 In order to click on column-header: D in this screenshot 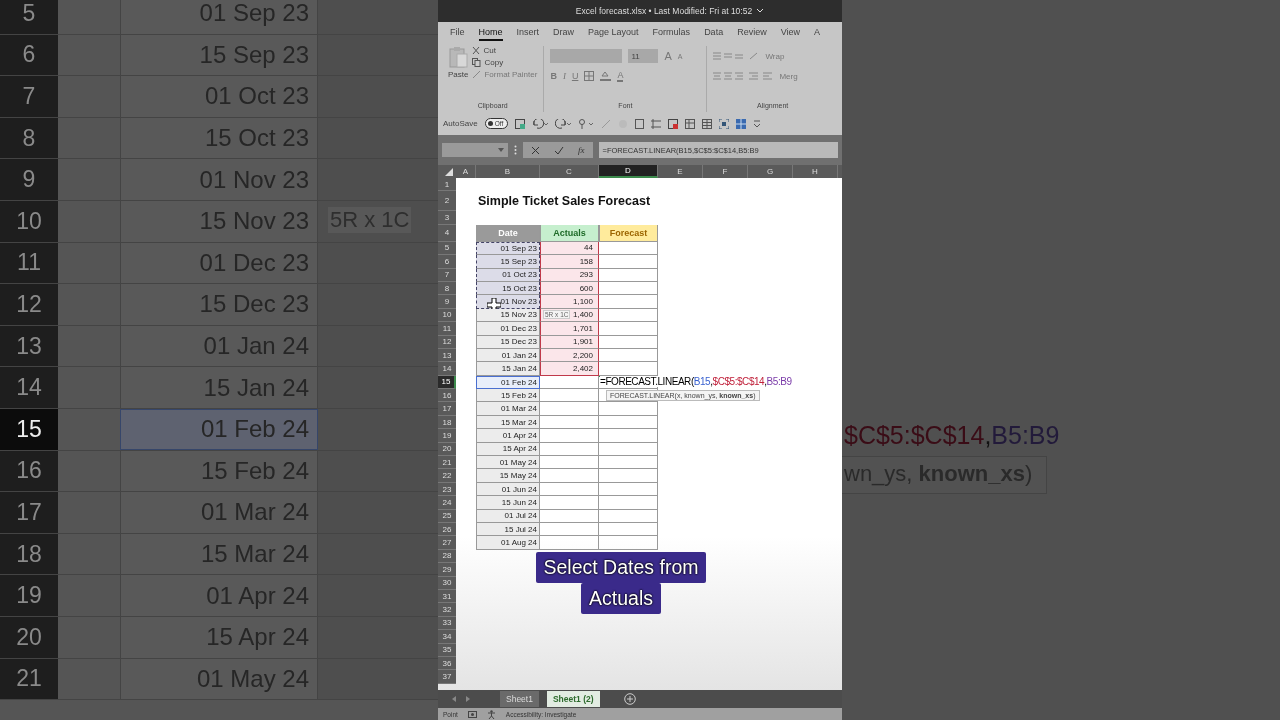, I will do `click(628, 171)`.